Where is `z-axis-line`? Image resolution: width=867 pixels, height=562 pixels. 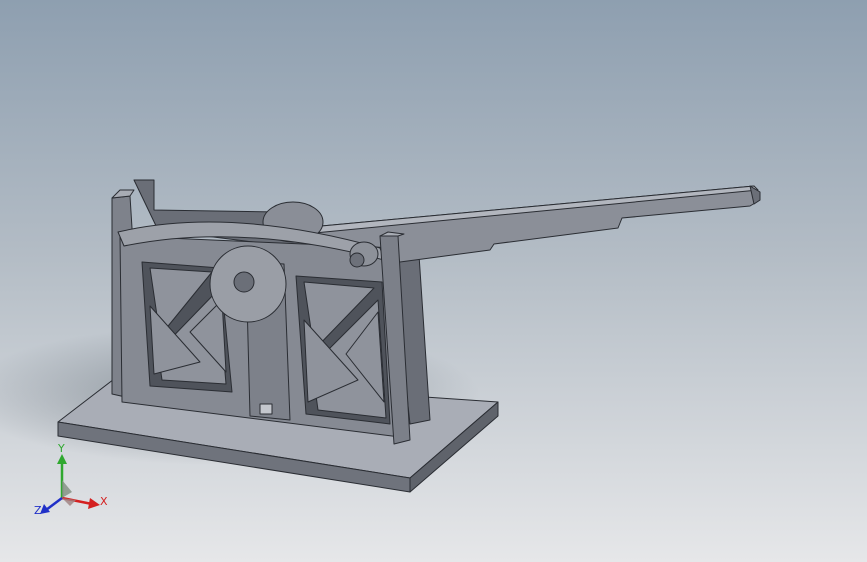 z-axis-line is located at coordinates (54, 504).